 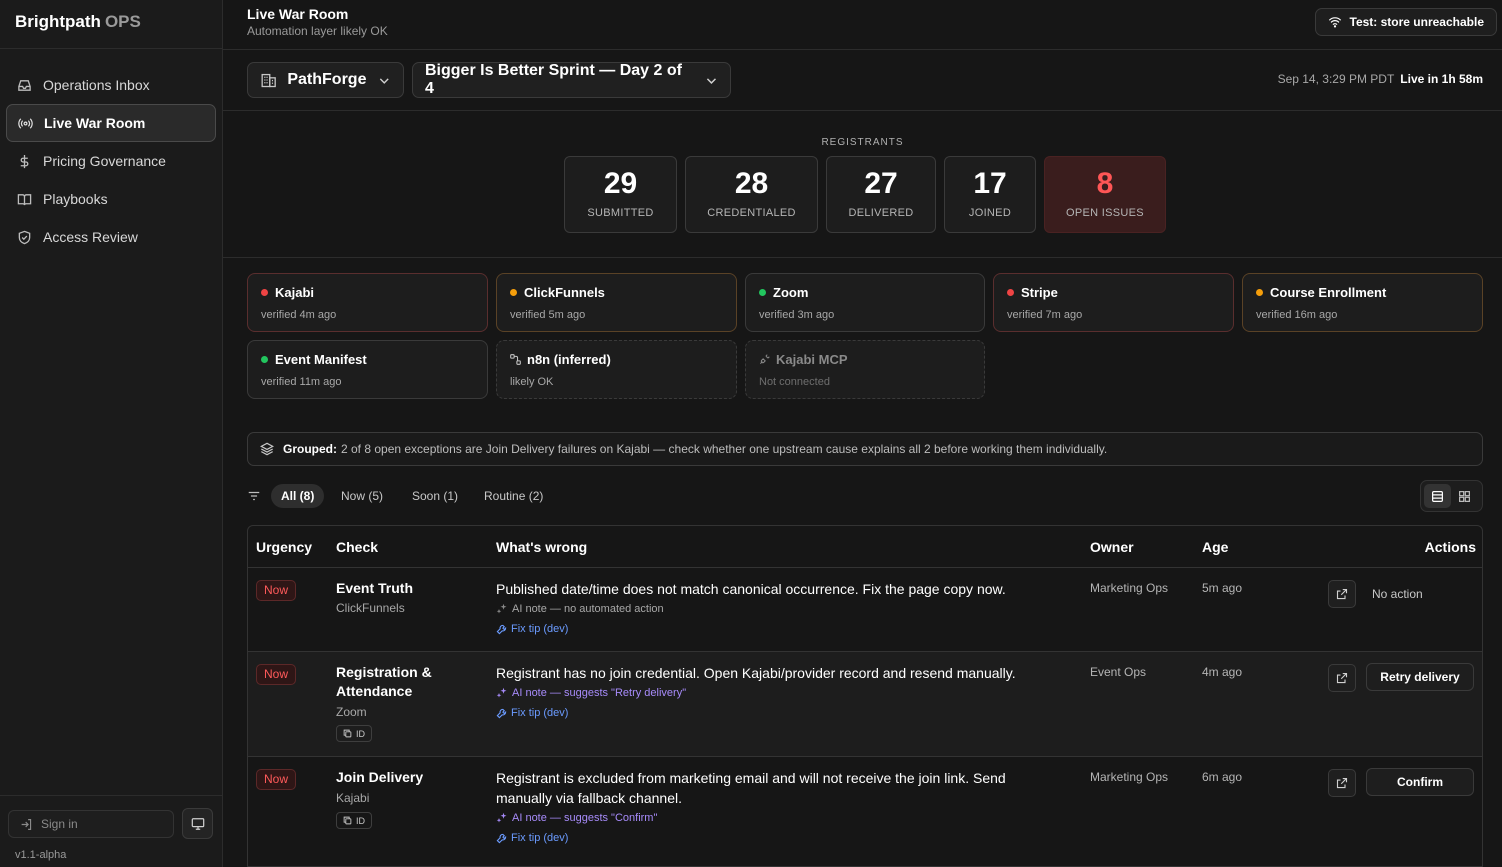 I want to click on filter-tab-all: All (8), so click(x=298, y=496).